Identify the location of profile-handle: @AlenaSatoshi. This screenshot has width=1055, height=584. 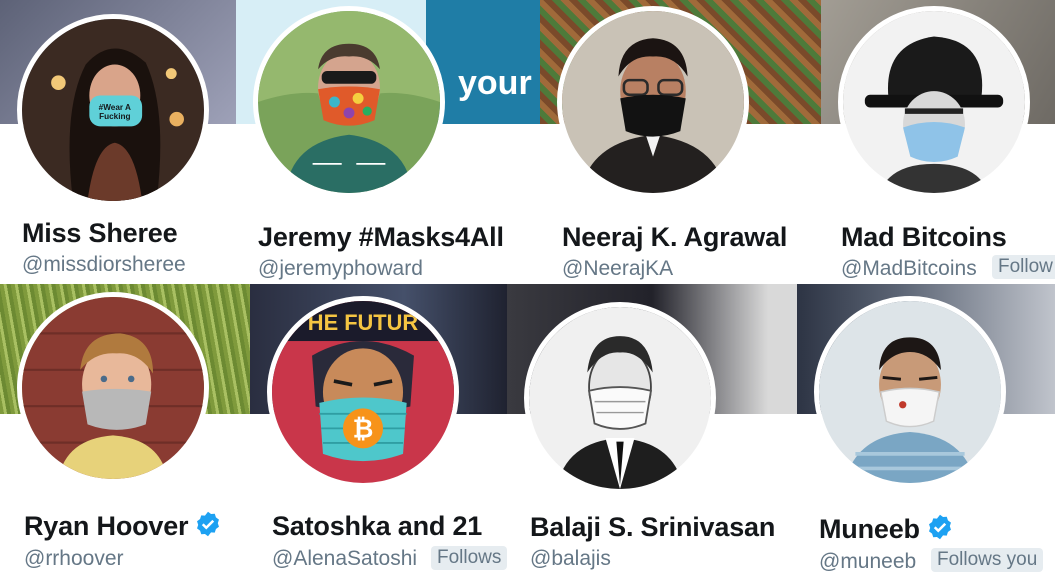
(344, 559).